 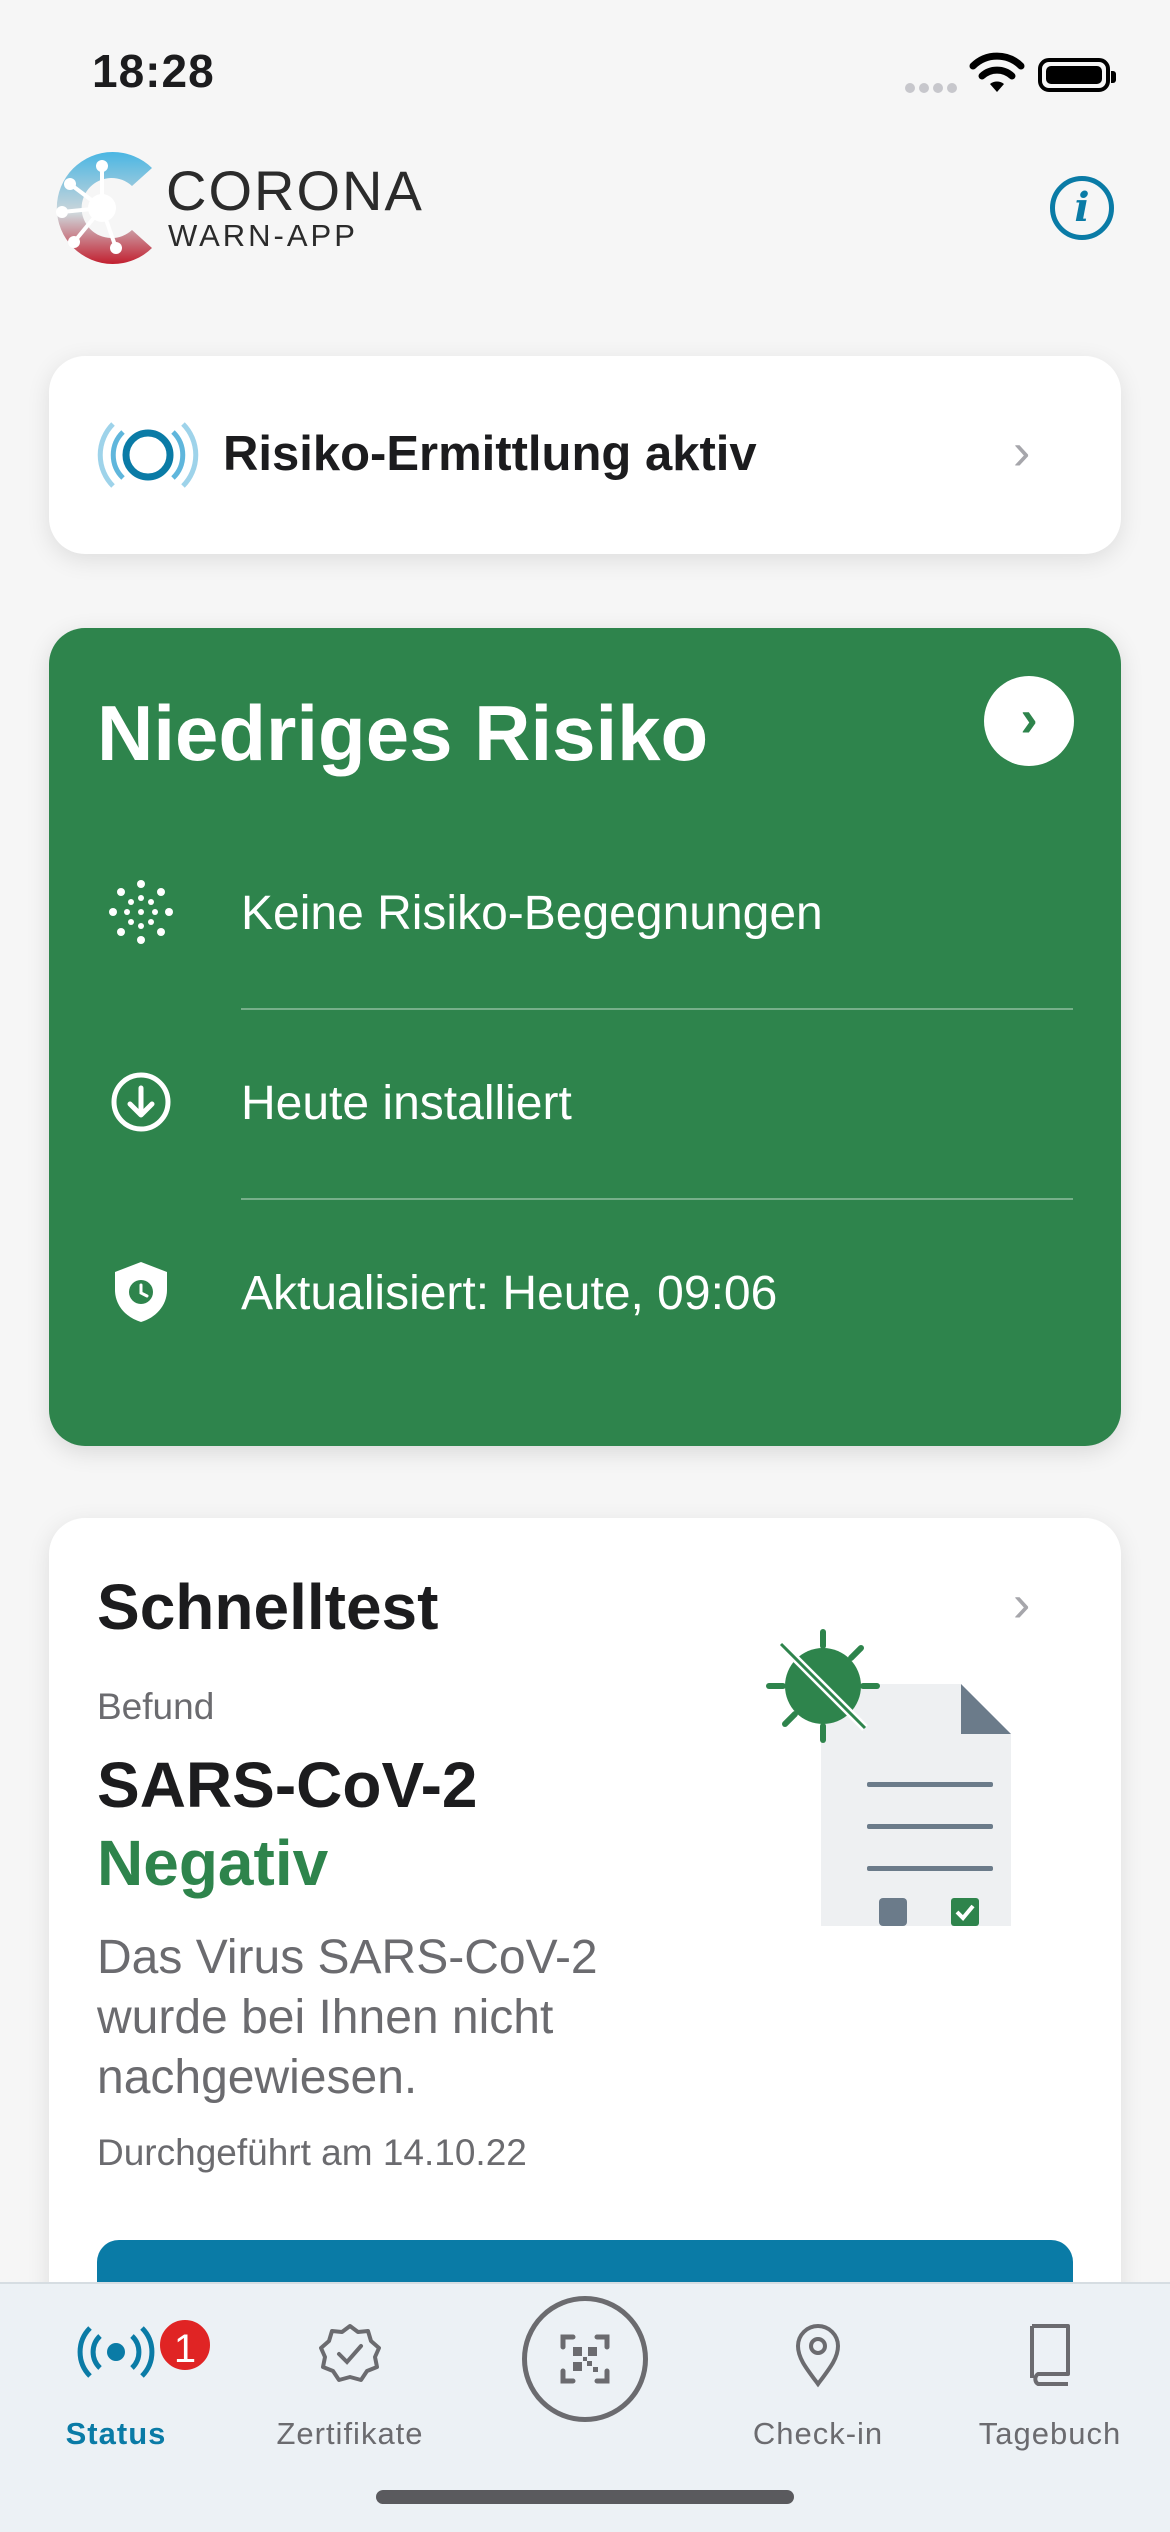 What do you see at coordinates (1077, 75) in the screenshot?
I see `battery-icon` at bounding box center [1077, 75].